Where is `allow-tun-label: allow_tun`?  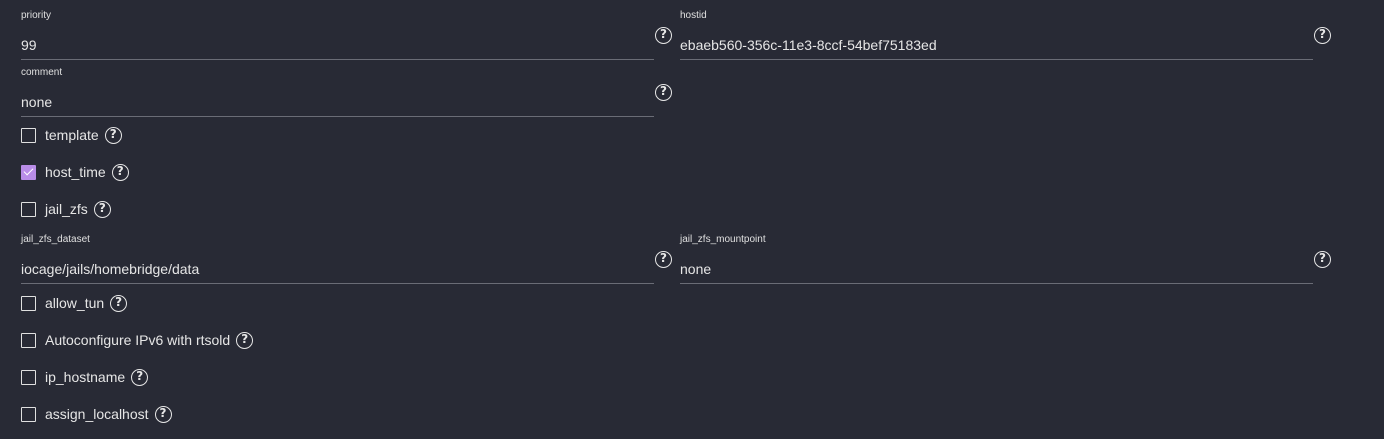
allow-tun-label: allow_tun is located at coordinates (75, 303).